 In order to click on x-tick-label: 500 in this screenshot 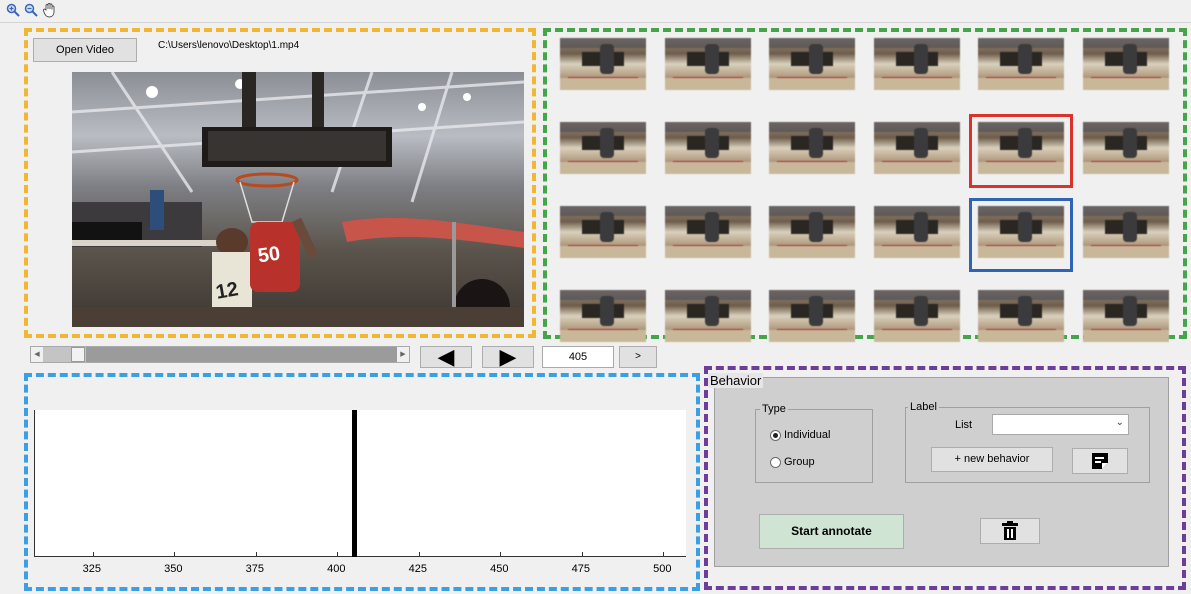, I will do `click(662, 569)`.